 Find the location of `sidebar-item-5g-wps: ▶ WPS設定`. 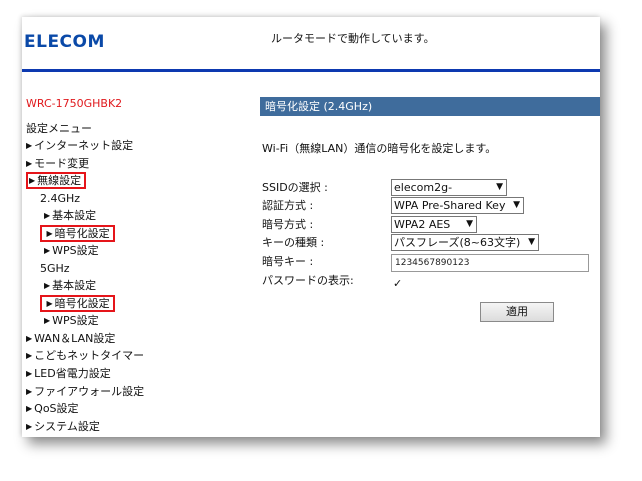

sidebar-item-5g-wps: ▶ WPS設定 is located at coordinates (71, 321).